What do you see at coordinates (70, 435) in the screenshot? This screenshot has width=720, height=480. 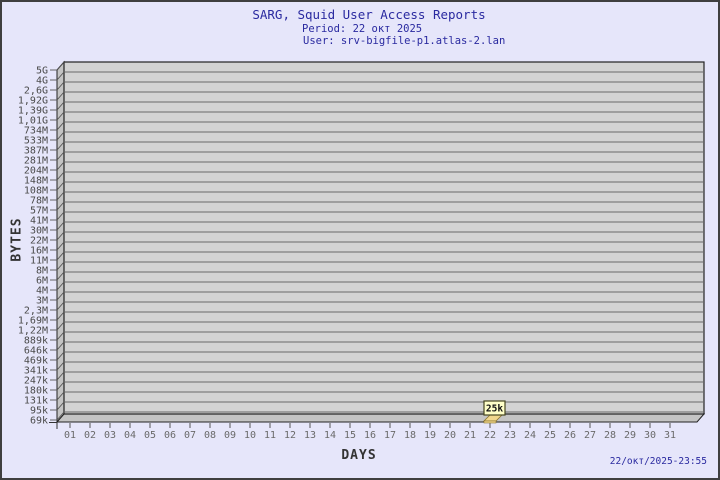 I see `x-tick-label: 01` at bounding box center [70, 435].